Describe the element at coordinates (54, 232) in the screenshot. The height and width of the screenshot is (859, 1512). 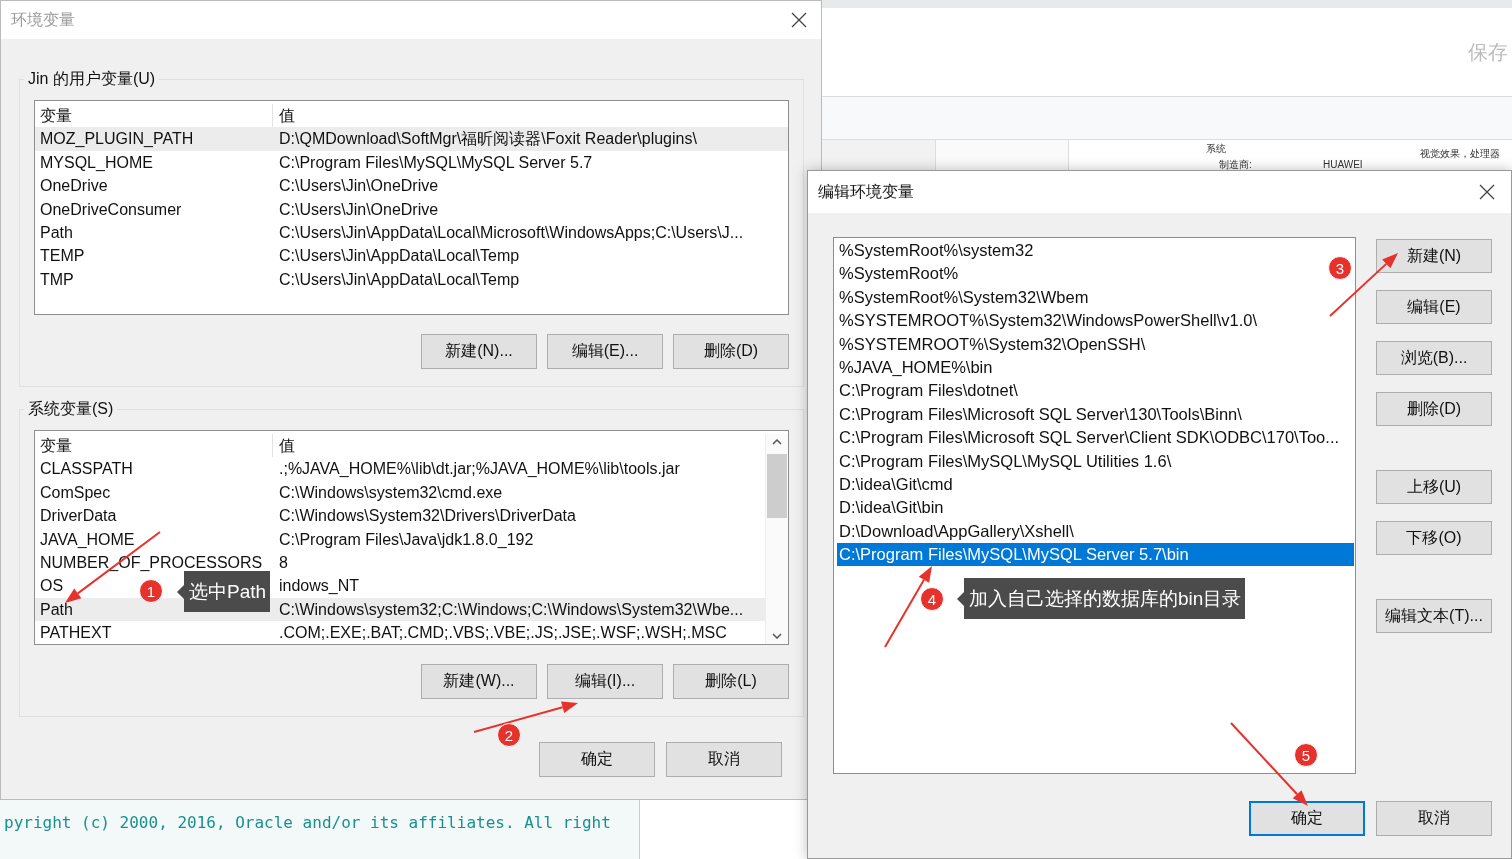
I see `variable-name: Path` at that location.